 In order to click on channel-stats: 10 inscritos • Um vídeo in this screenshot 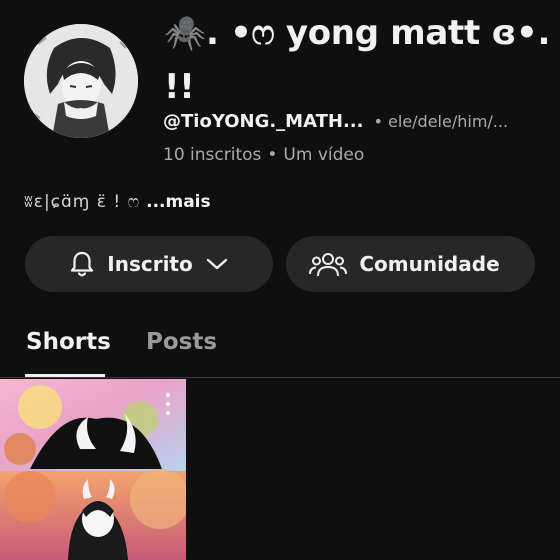, I will do `click(358, 155)`.